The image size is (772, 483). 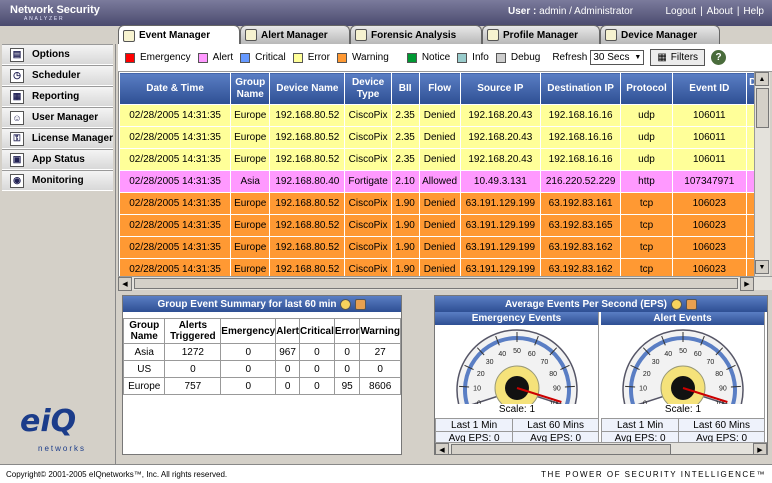 What do you see at coordinates (439, 88) in the screenshot?
I see `column-header: Flow` at bounding box center [439, 88].